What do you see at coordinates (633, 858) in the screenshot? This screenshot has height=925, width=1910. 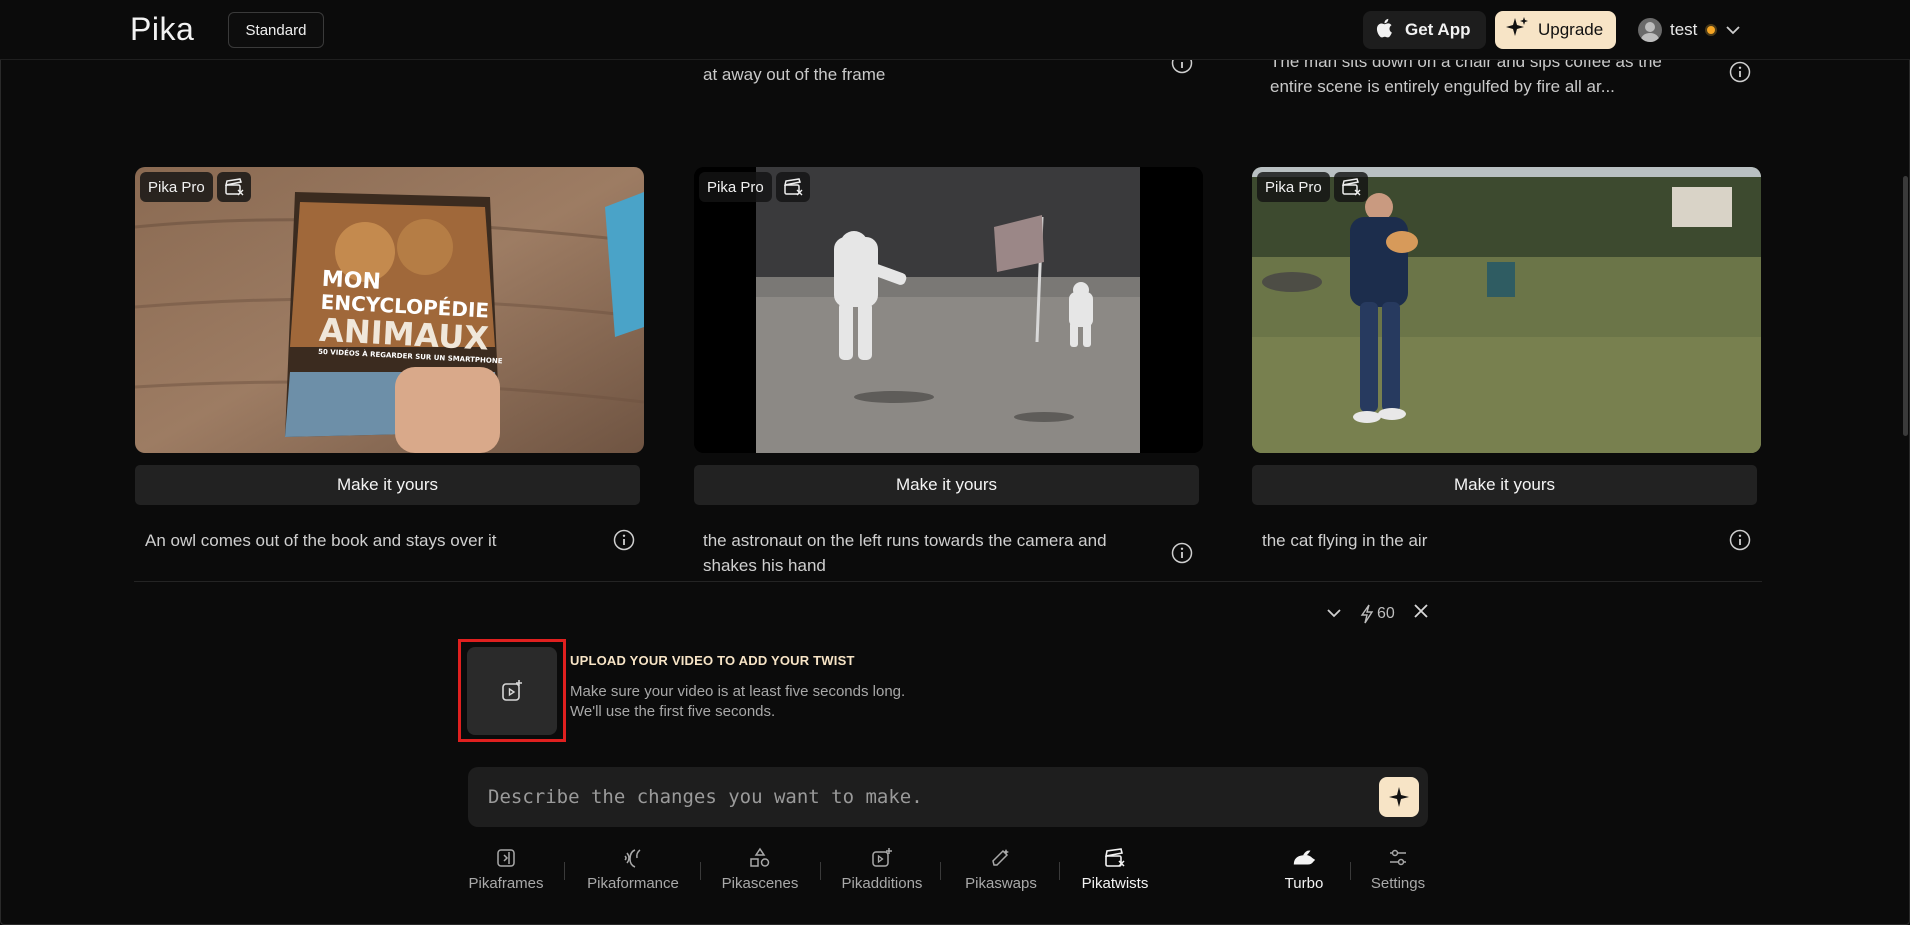 I see `sound-wave-icon` at bounding box center [633, 858].